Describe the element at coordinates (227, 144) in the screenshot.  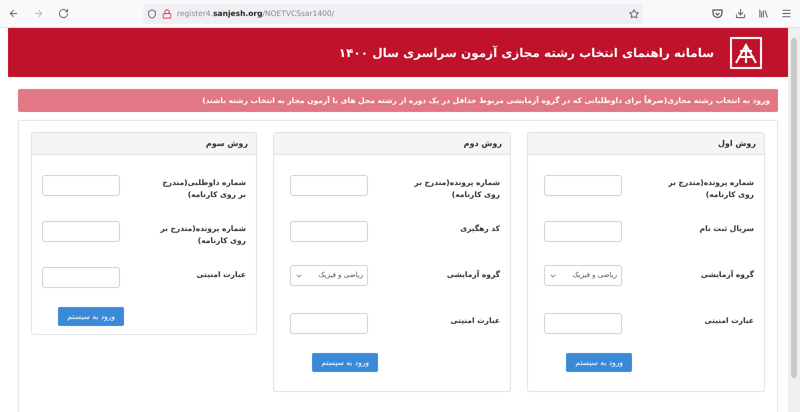
I see `panel-title: روش سوم` at that location.